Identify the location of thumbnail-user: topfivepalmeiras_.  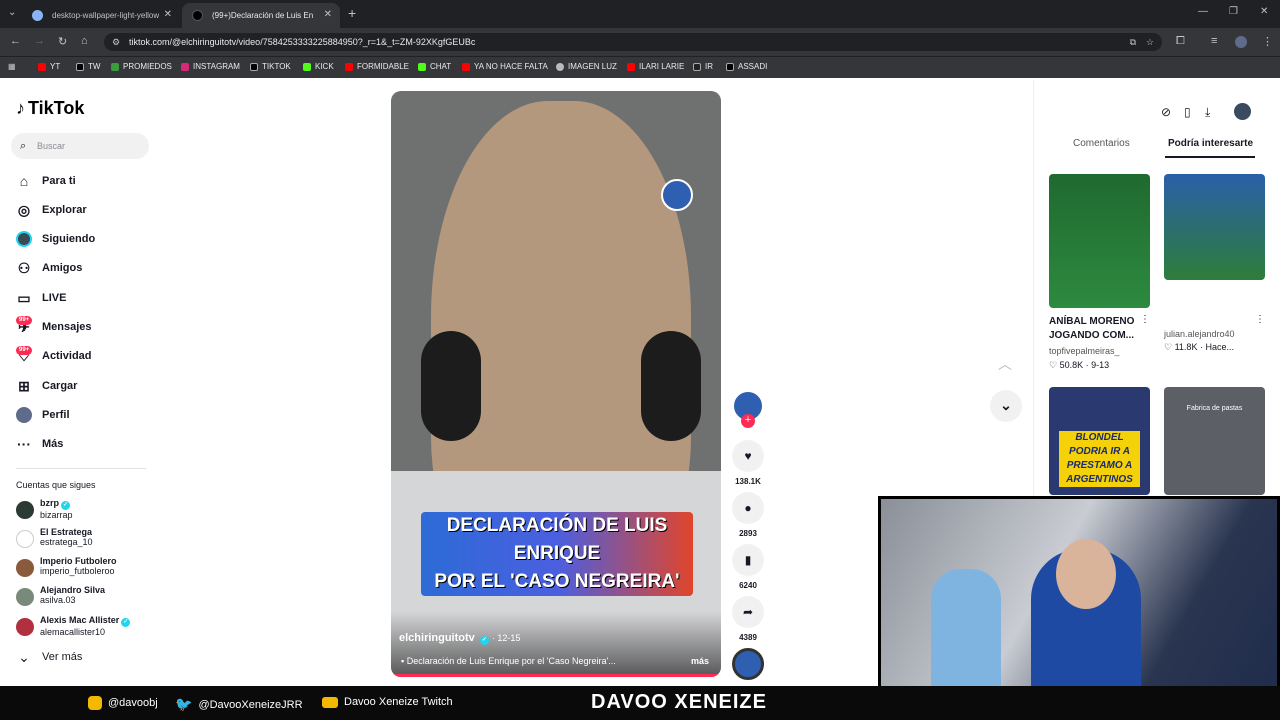
(1084, 351).